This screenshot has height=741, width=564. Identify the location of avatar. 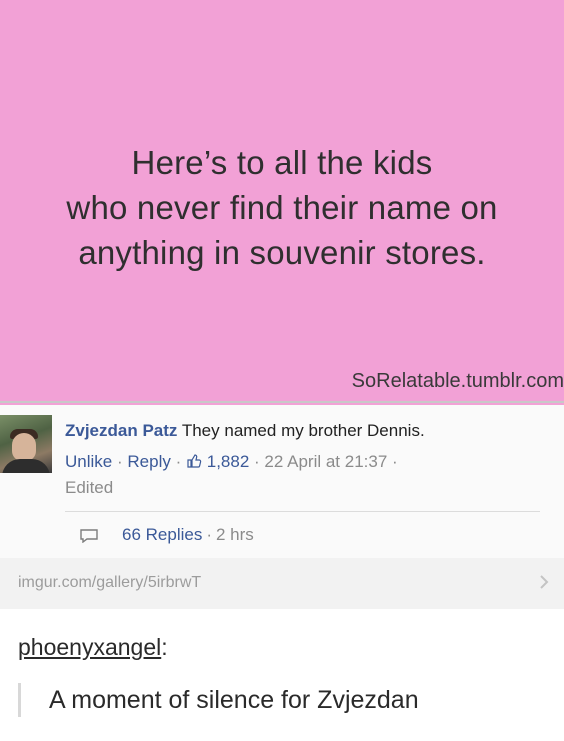
(26, 444).